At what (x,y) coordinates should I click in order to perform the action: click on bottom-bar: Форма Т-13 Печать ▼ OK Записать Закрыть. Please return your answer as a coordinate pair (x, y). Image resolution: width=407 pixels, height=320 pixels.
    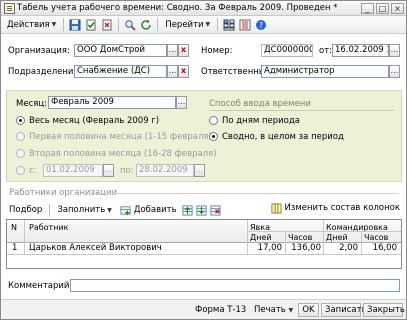
    Looking at the image, I should click on (203, 309).